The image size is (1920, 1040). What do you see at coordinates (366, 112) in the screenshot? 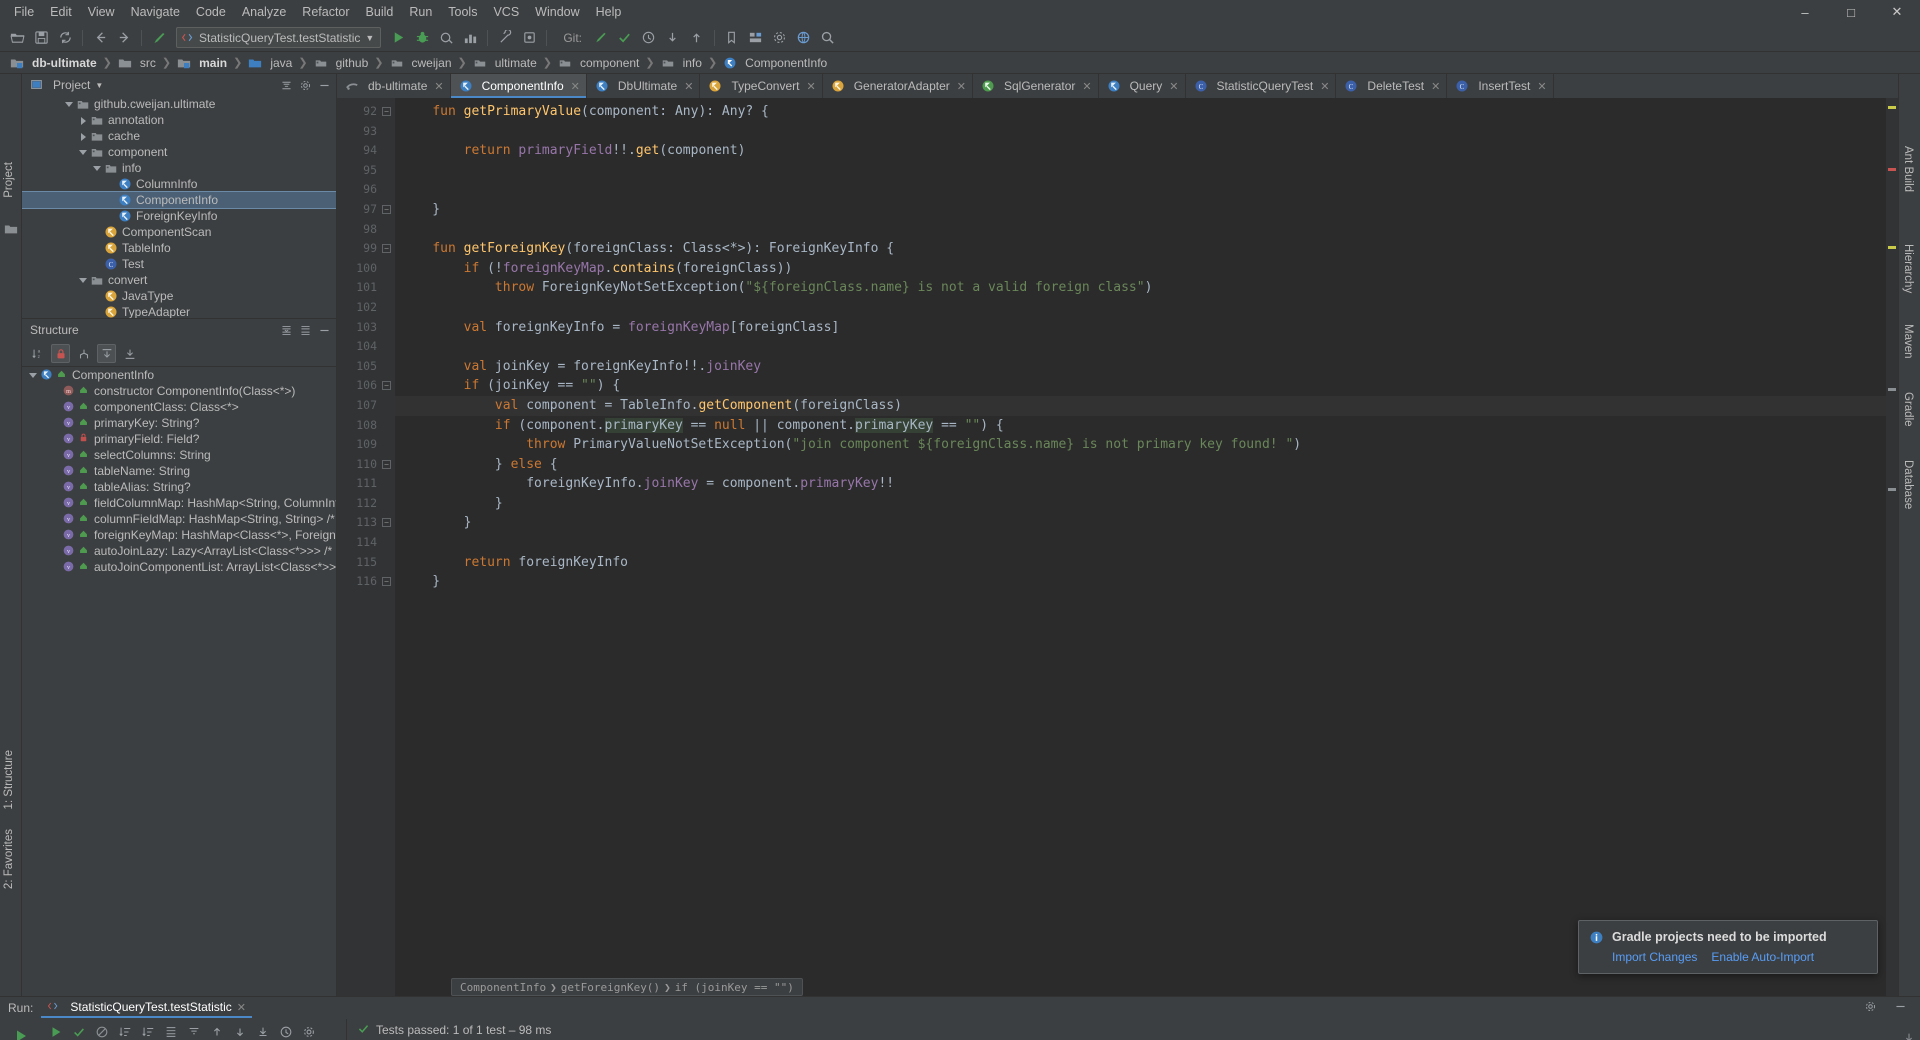
I see `gutter-line-number: 92−` at bounding box center [366, 112].